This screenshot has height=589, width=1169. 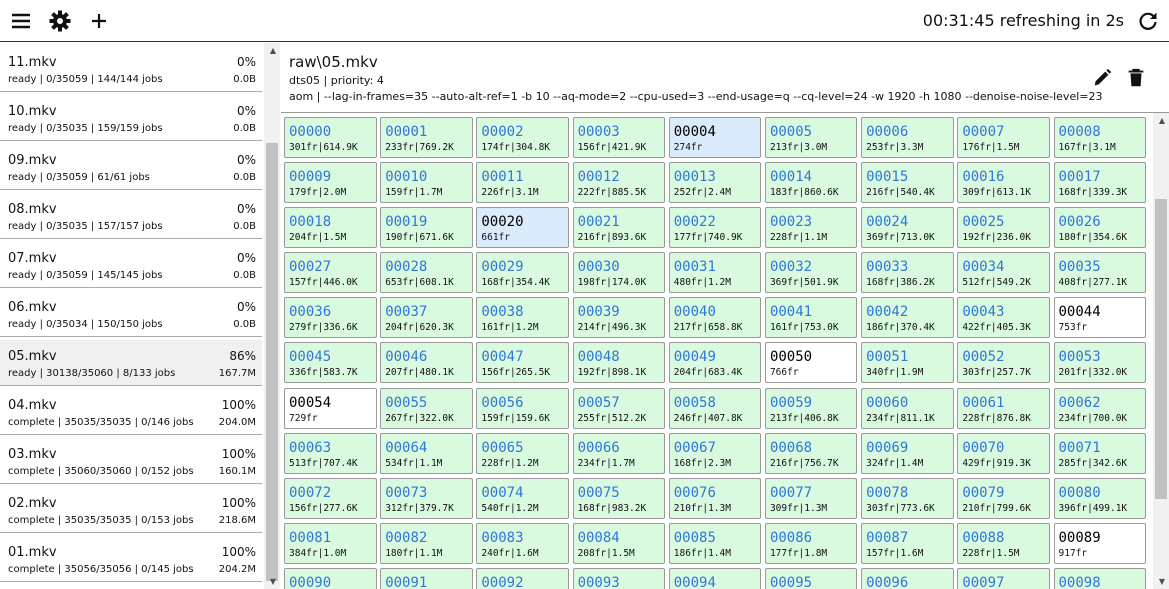 I want to click on chunk-tile: 00051 340fr|1.9M, so click(x=907, y=363).